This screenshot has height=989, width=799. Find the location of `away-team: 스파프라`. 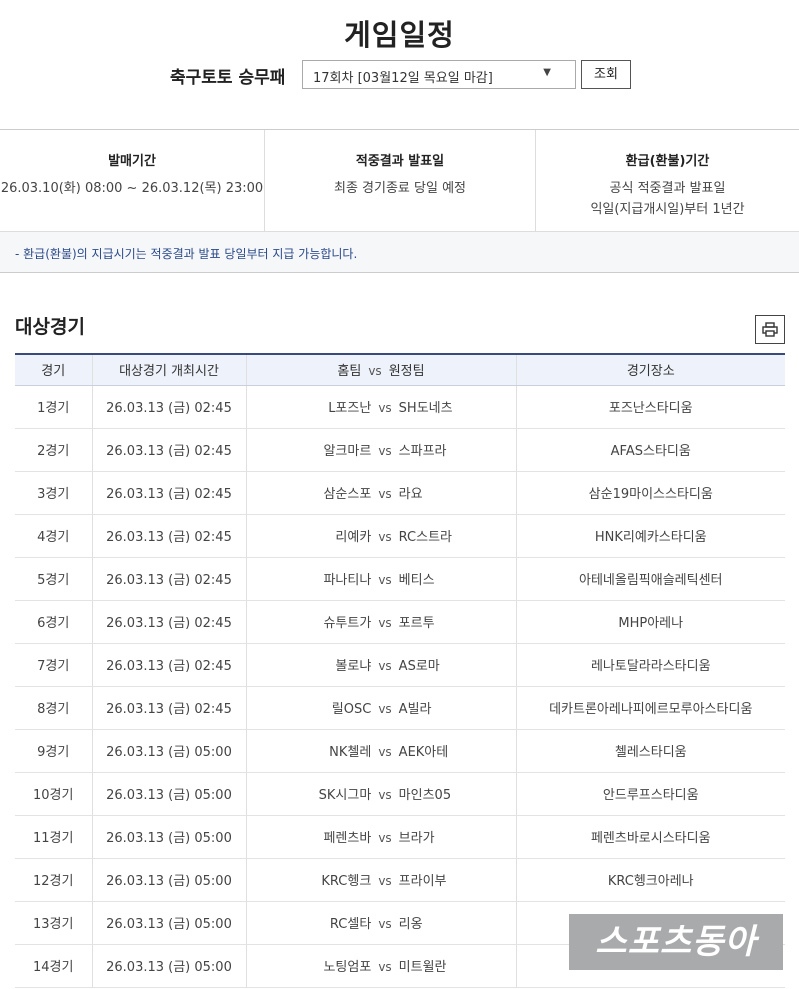

away-team: 스파프라 is located at coordinates (422, 451).